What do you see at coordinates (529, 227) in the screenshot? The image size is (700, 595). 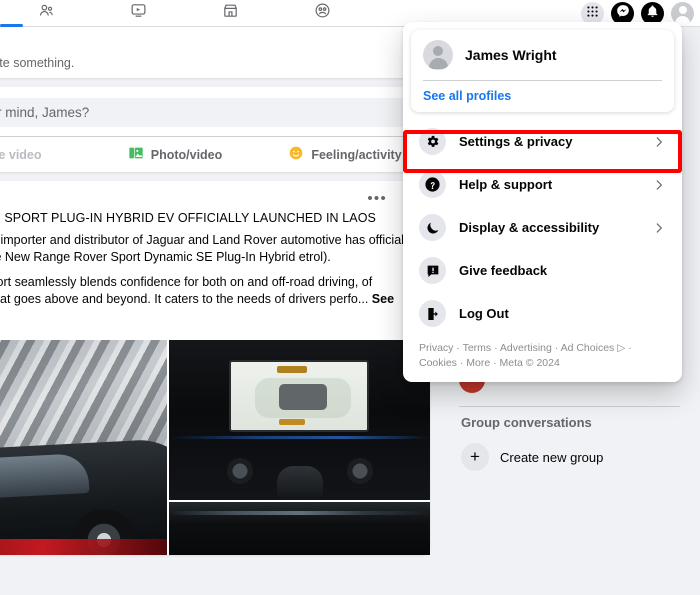 I see `menu-item-label: Display & accessibility` at bounding box center [529, 227].